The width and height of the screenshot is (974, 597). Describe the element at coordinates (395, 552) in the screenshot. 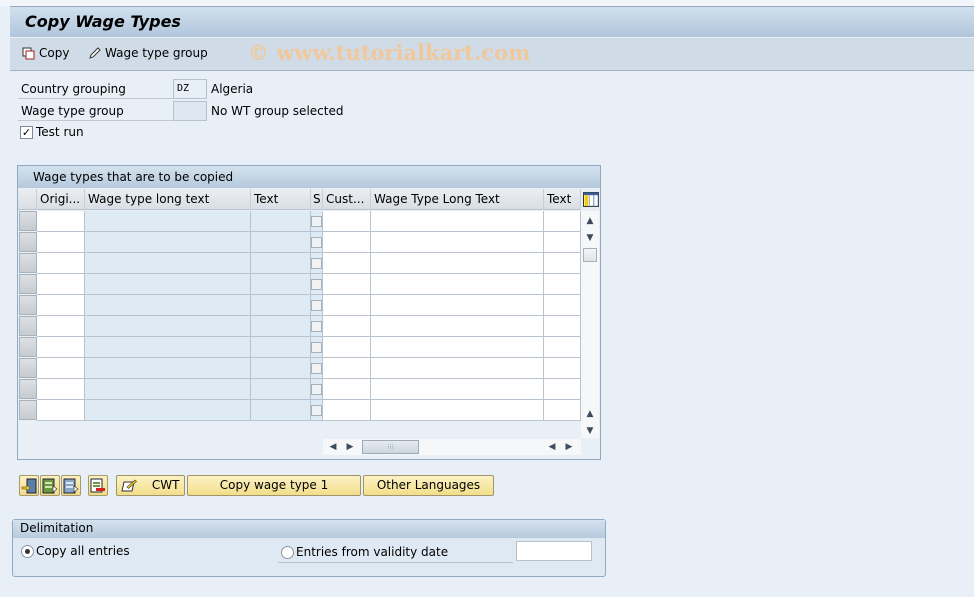

I see `entries-from-validity-date-option: Entries from validity date` at that location.